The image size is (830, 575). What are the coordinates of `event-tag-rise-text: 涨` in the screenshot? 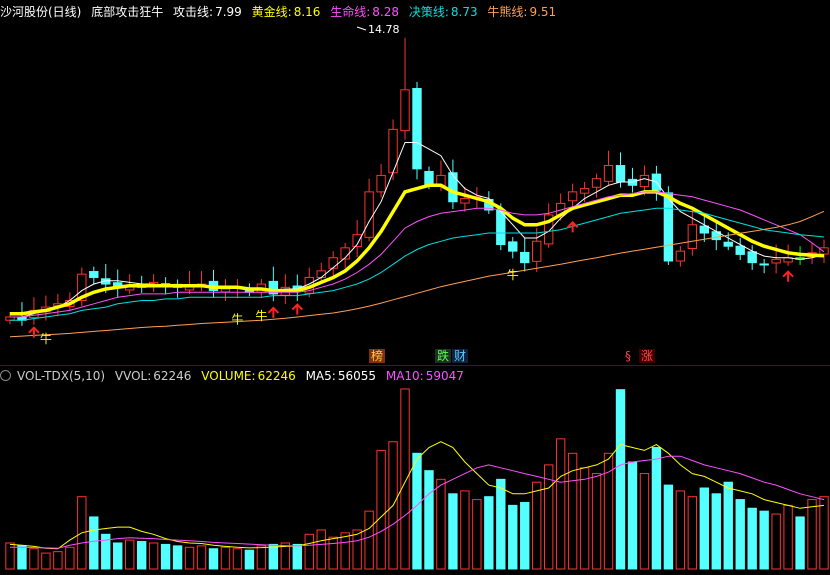 It's located at (647, 356).